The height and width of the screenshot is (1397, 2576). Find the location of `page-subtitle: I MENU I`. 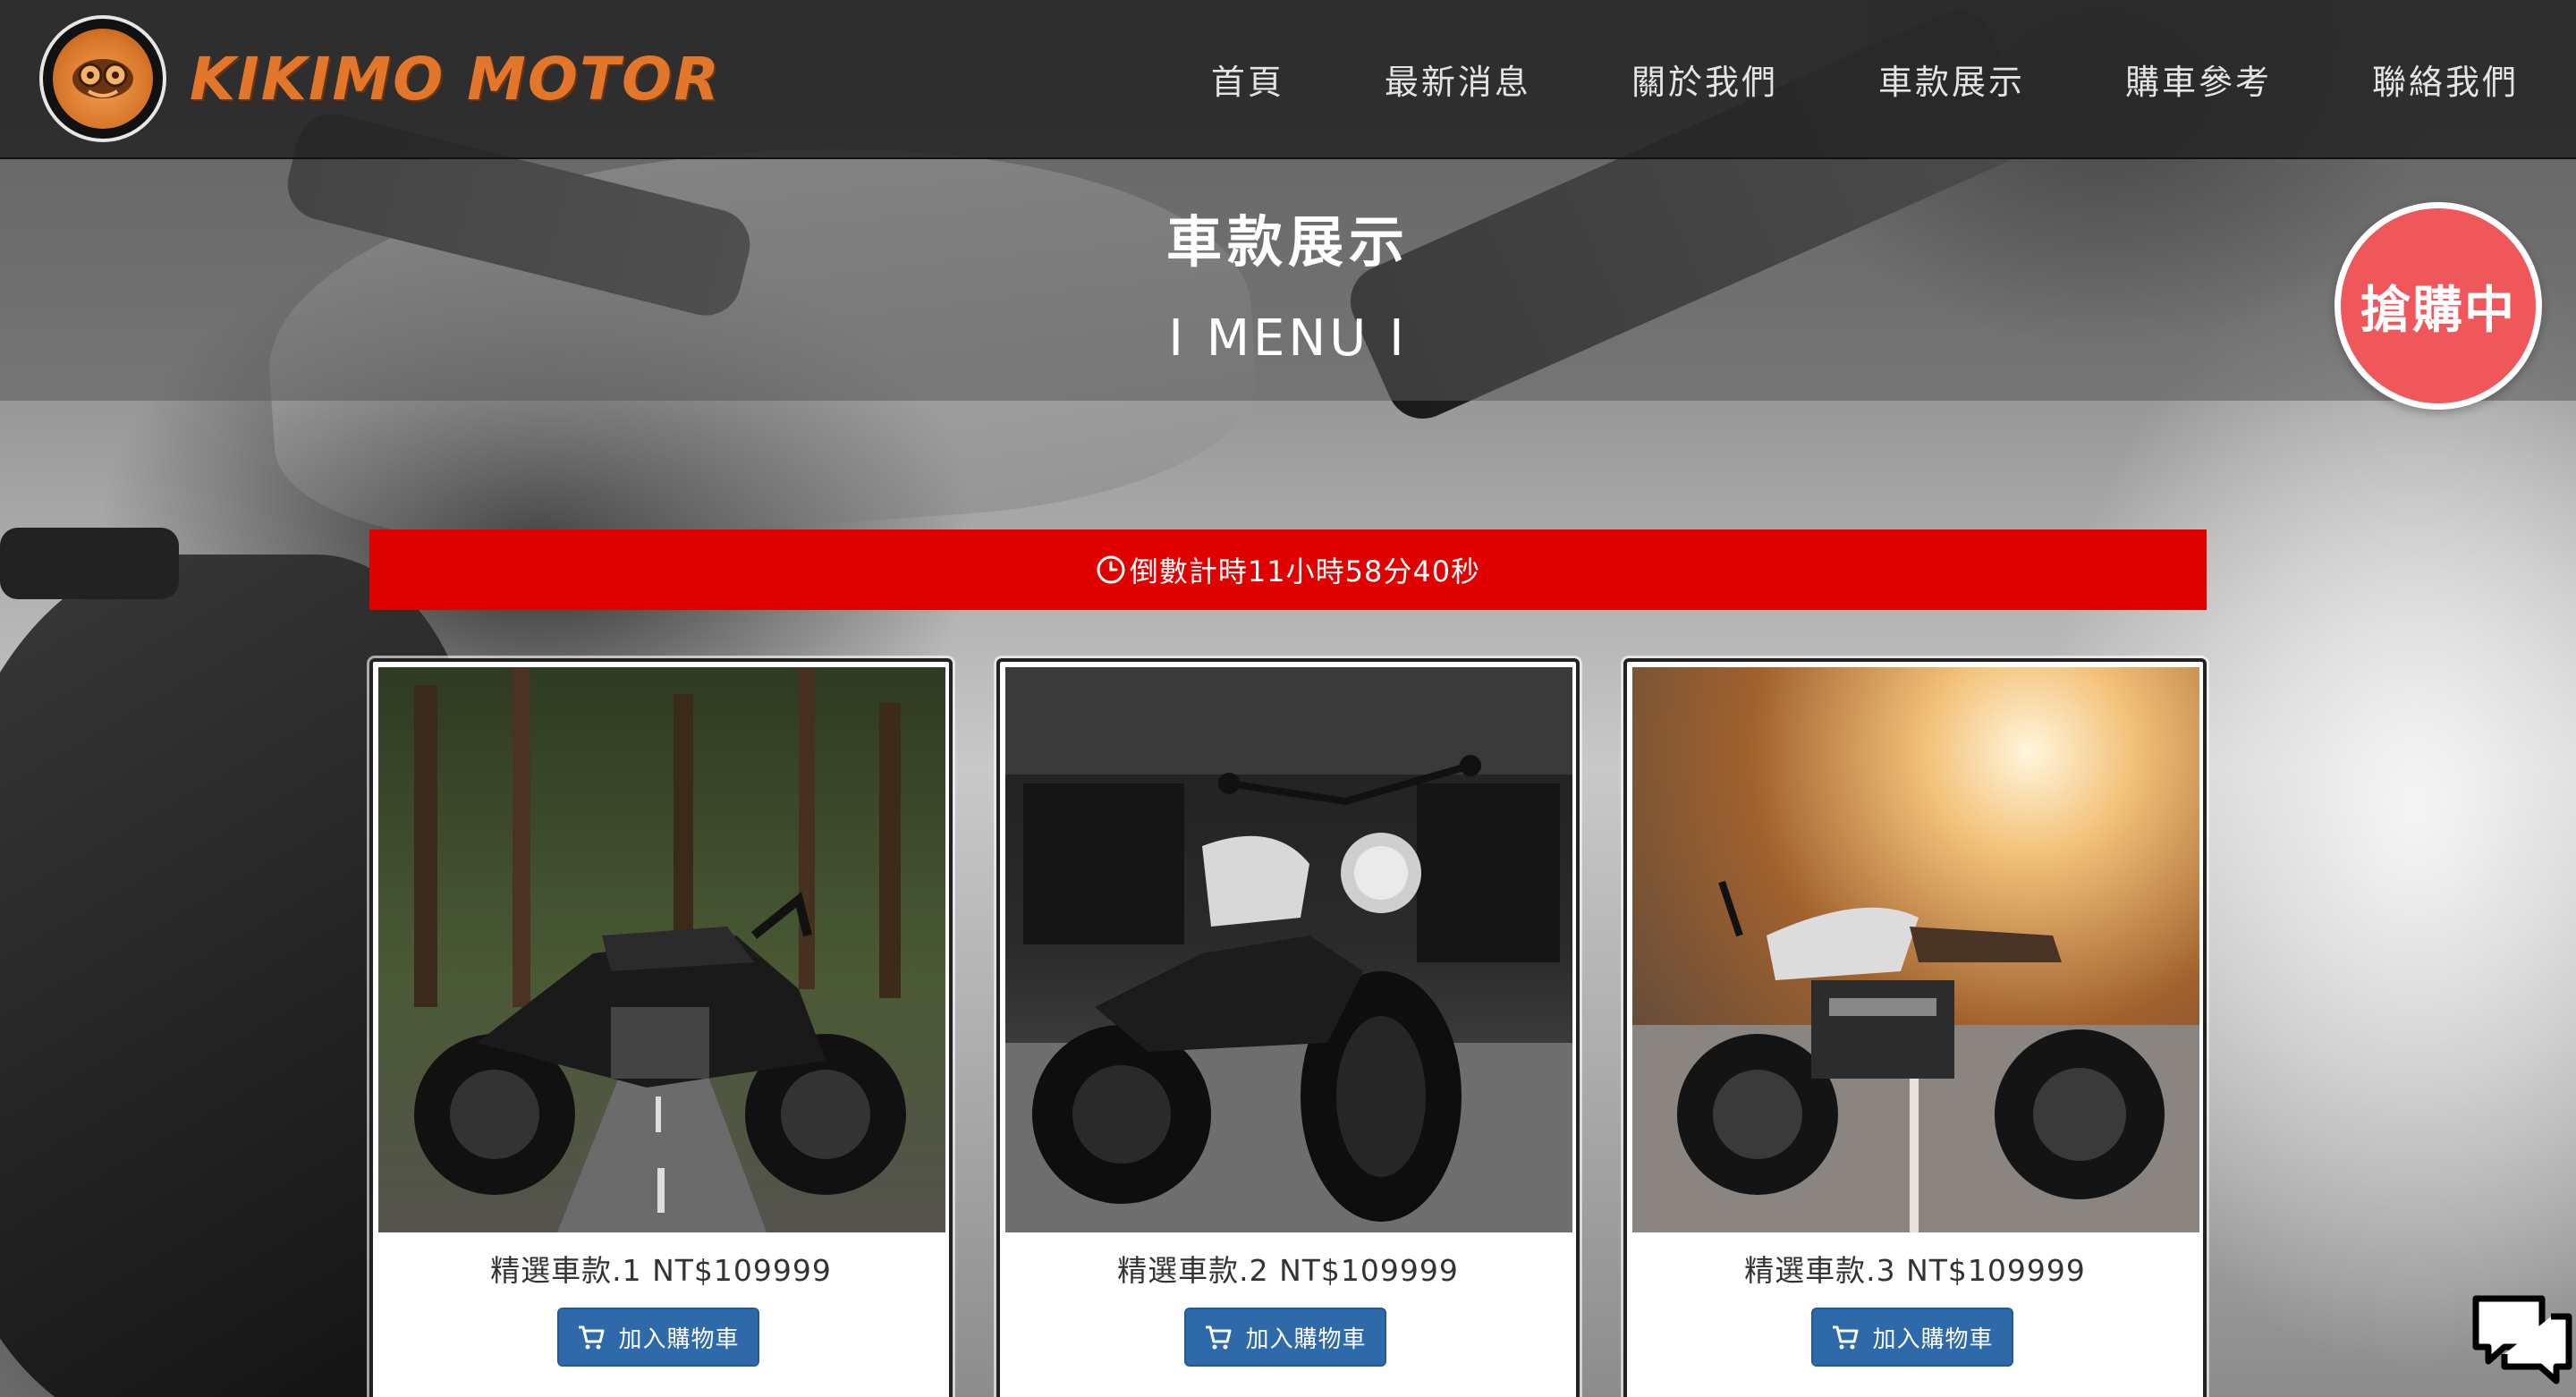

page-subtitle: I MENU I is located at coordinates (1288, 338).